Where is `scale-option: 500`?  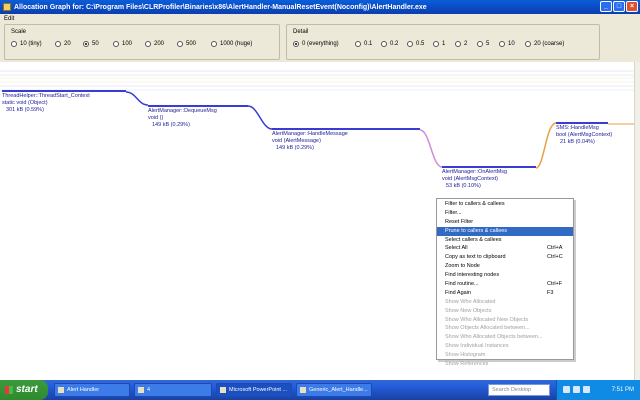
scale-option: 500 is located at coordinates (194, 44).